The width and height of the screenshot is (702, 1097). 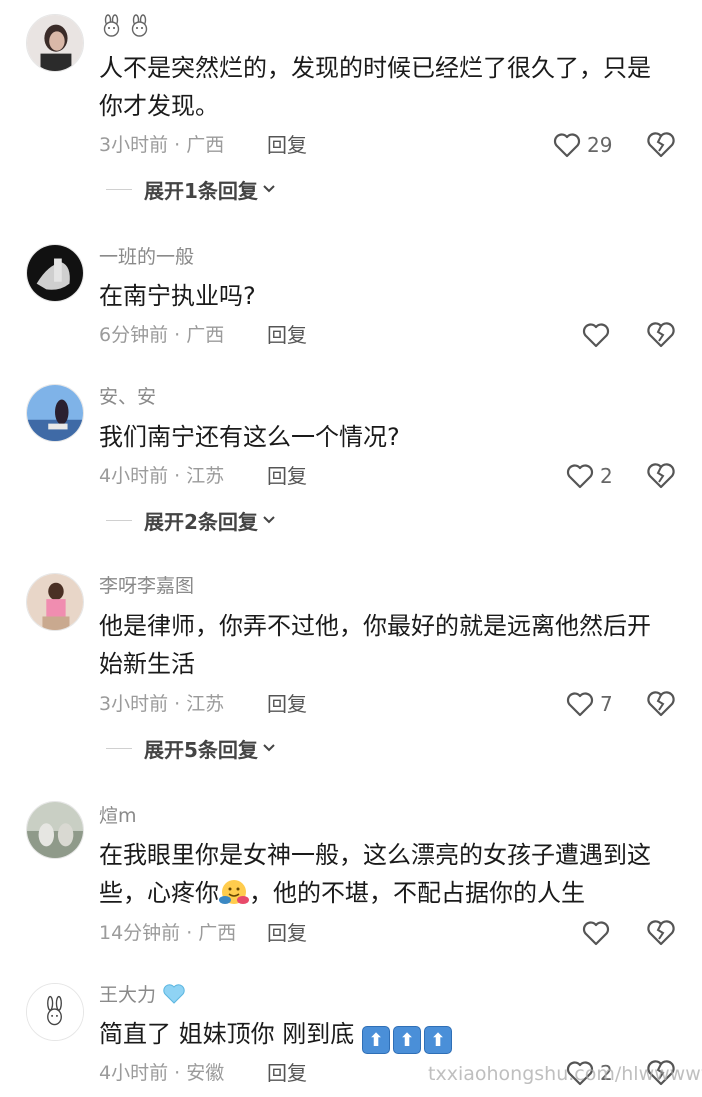 I want to click on like-button: 7, so click(x=589, y=704).